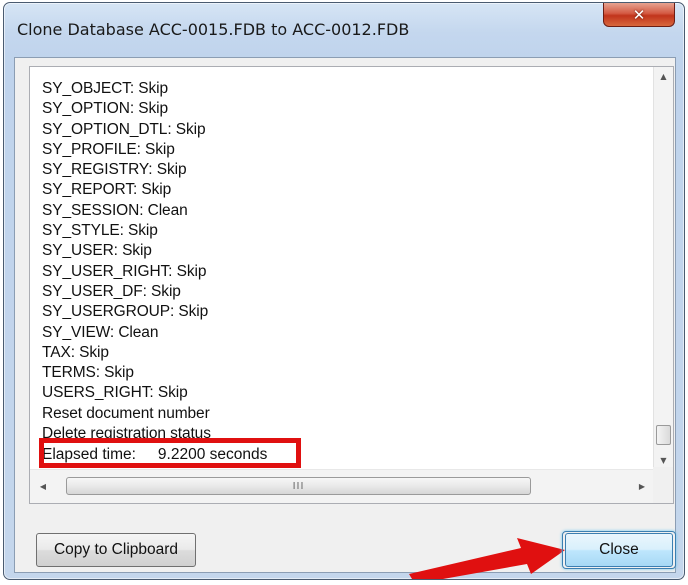 This screenshot has width=688, height=585. I want to click on horizontal-scroll-thumb: III, so click(298, 486).